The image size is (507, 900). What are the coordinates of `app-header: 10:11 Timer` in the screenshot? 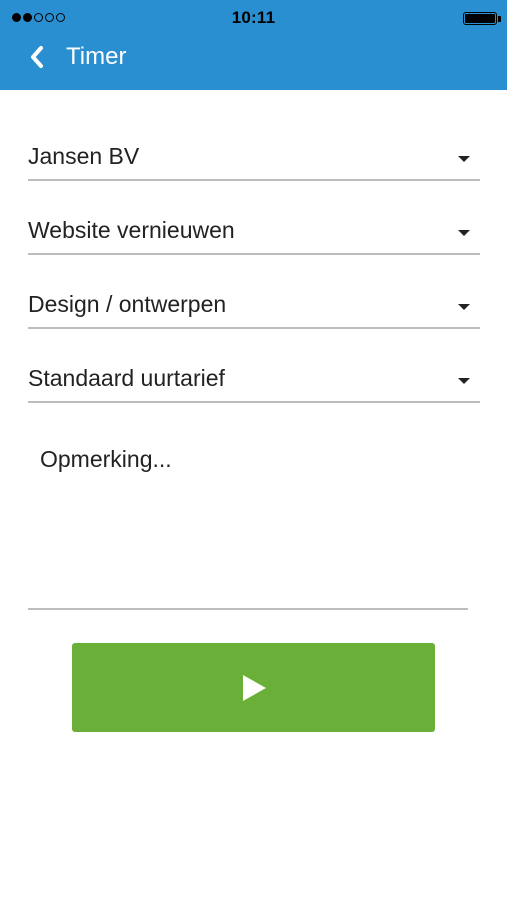 It's located at (253, 45).